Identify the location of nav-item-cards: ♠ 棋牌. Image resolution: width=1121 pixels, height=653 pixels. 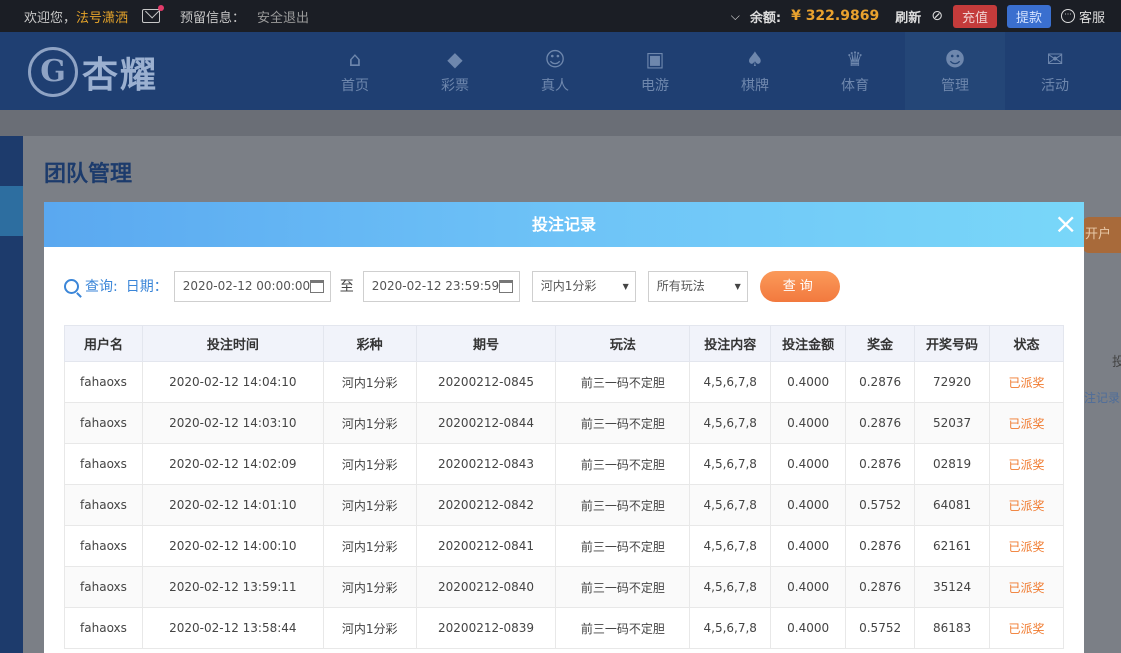
(755, 71).